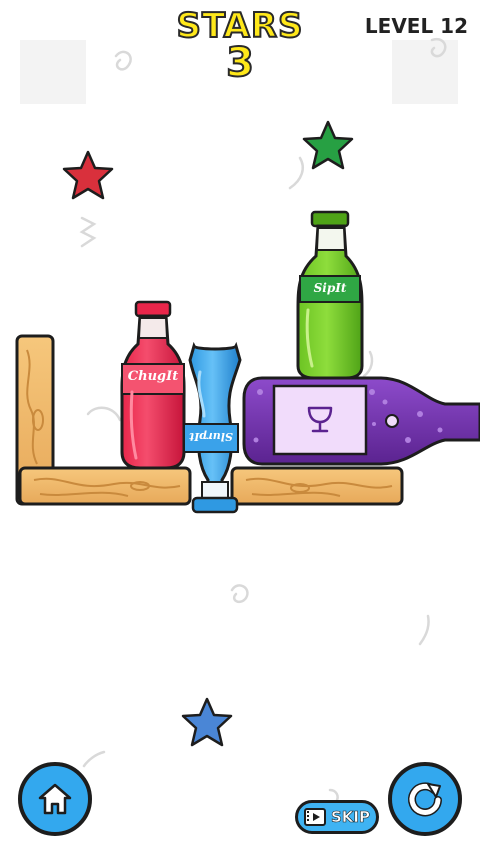 The height and width of the screenshot is (853, 480). I want to click on restart-button, so click(425, 799).